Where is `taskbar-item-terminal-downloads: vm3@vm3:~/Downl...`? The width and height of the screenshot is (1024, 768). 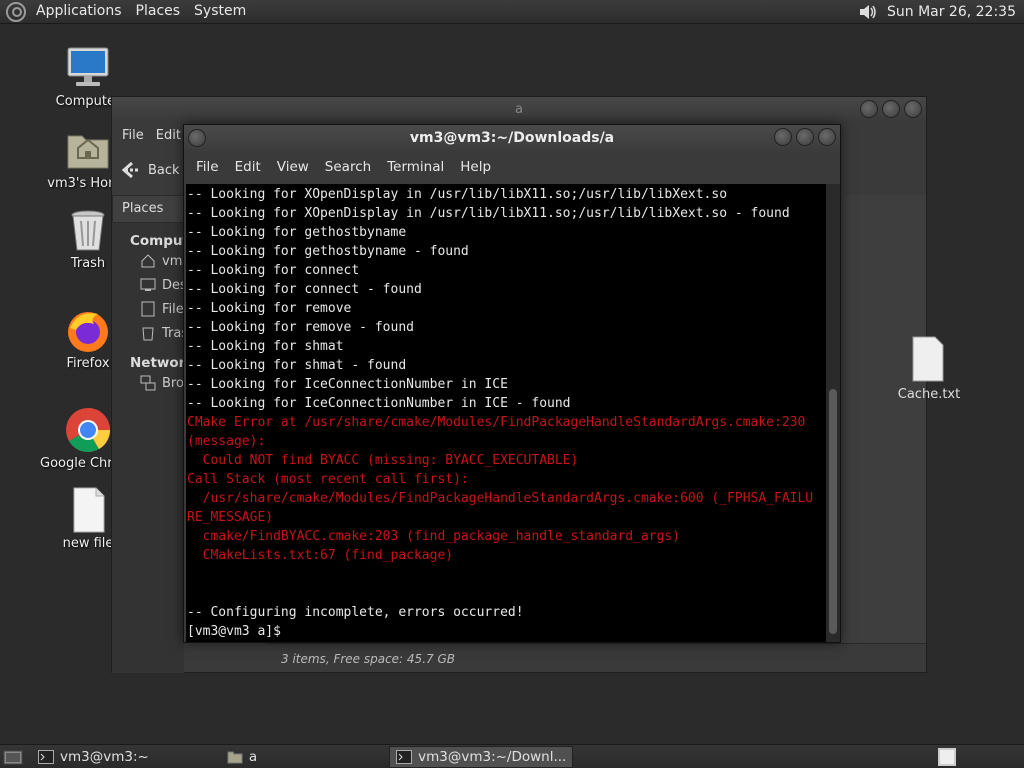
taskbar-item-terminal-downloads: vm3@vm3:~/Downl... is located at coordinates (481, 756).